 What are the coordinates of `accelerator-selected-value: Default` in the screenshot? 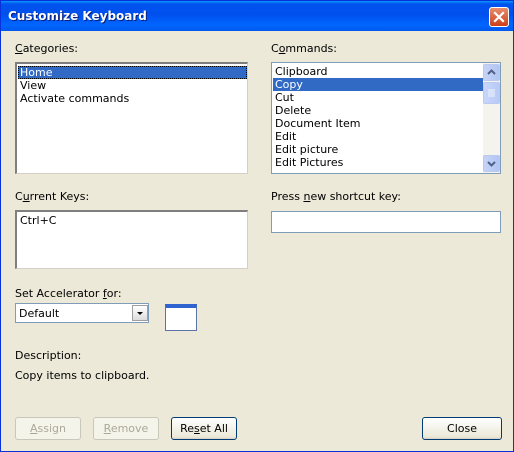 It's located at (39, 313).